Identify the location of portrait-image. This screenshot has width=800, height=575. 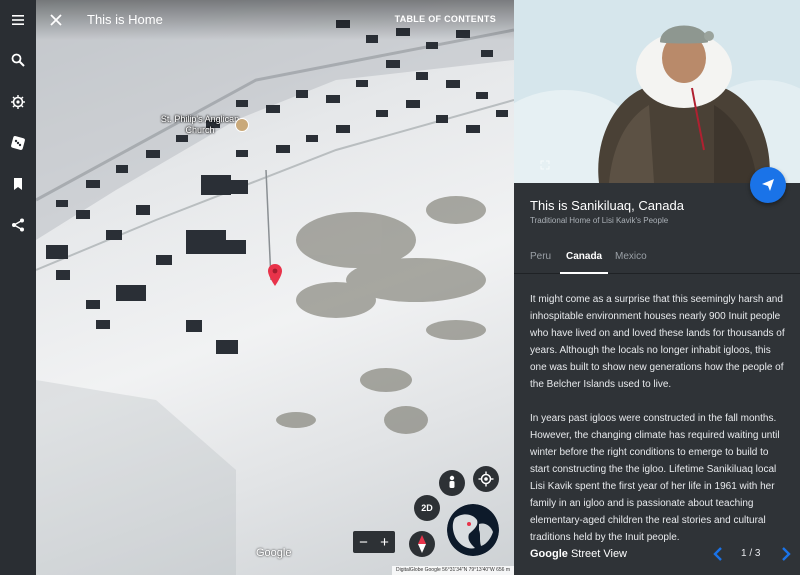
(657, 91).